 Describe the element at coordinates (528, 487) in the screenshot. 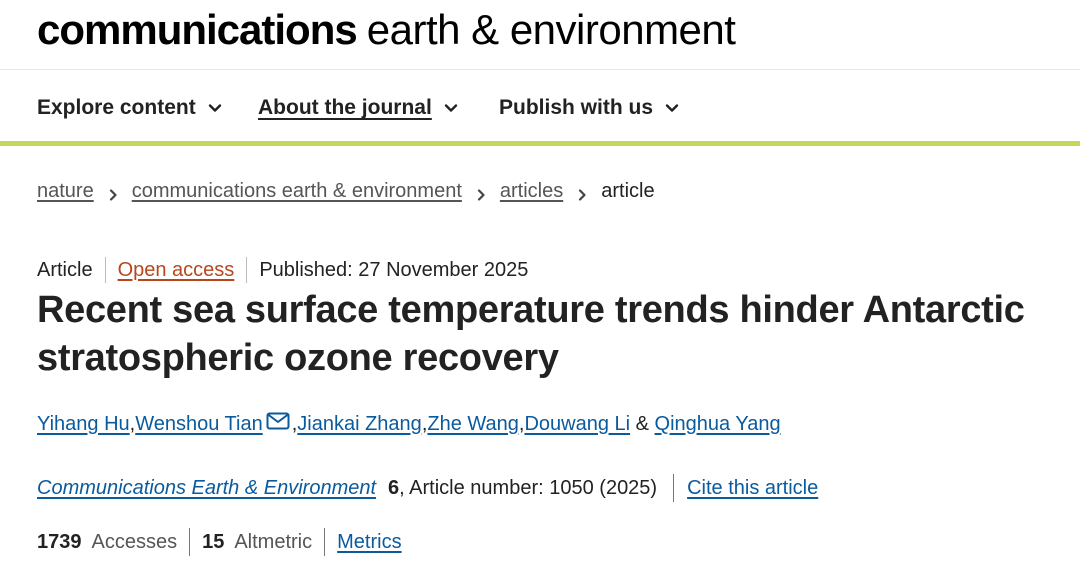

I see `article-number: , Article number: 1050 (2025)` at that location.